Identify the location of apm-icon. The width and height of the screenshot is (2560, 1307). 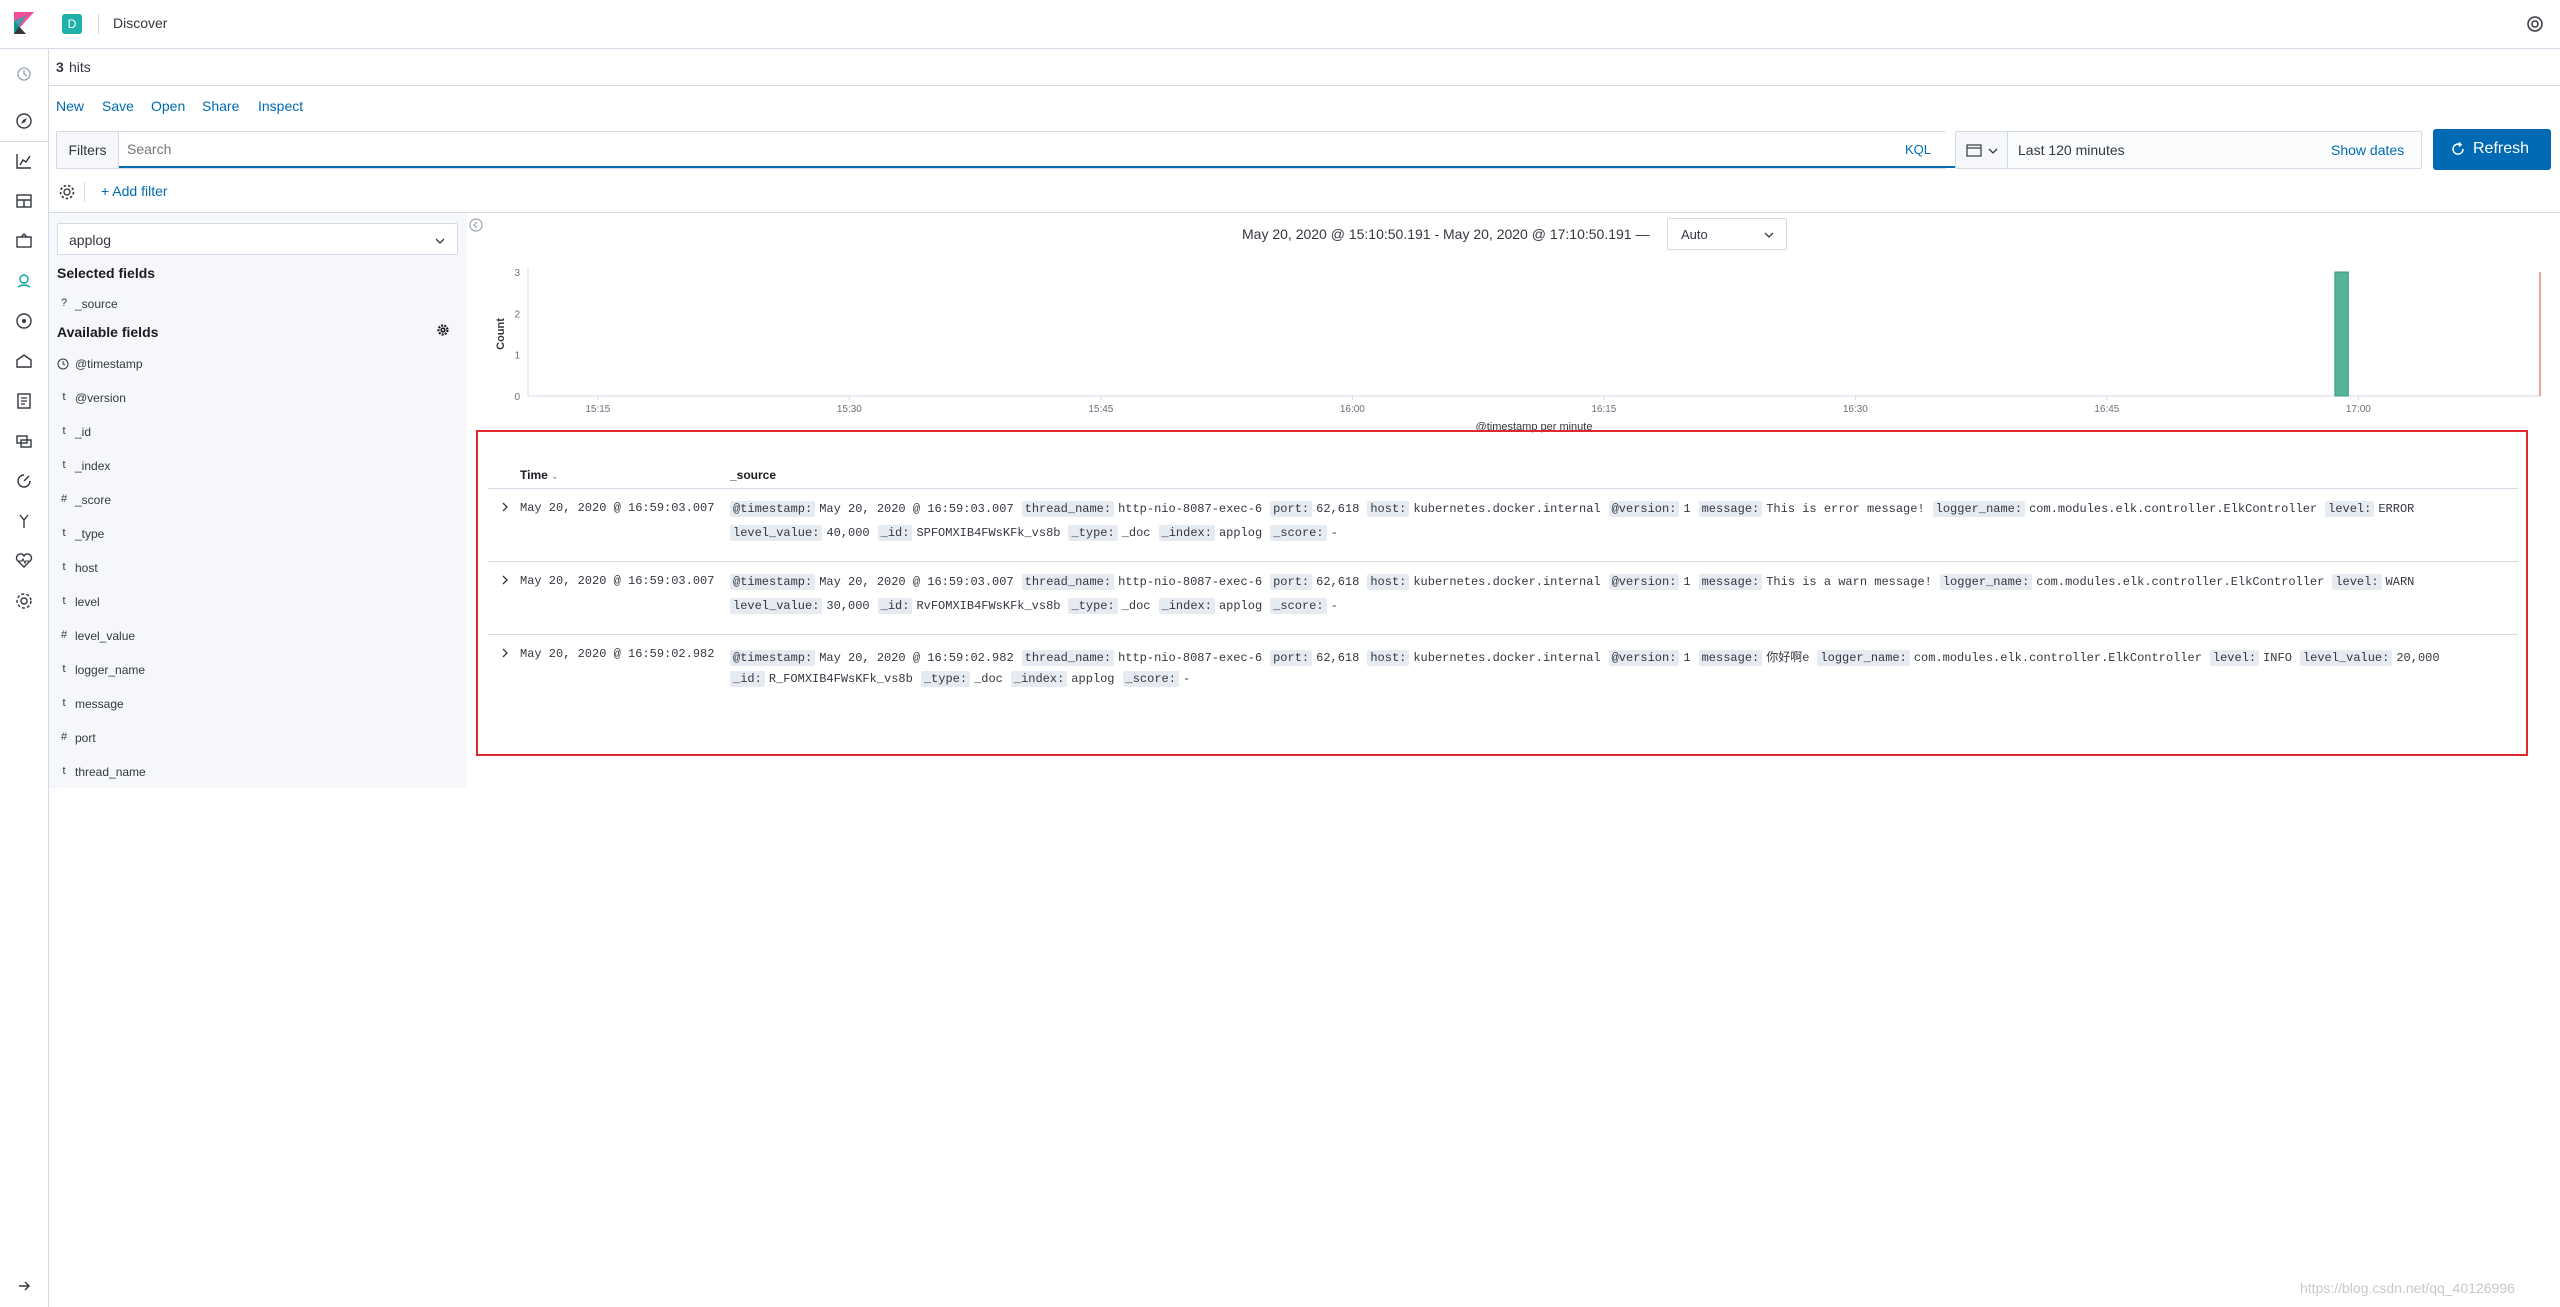
(24, 441).